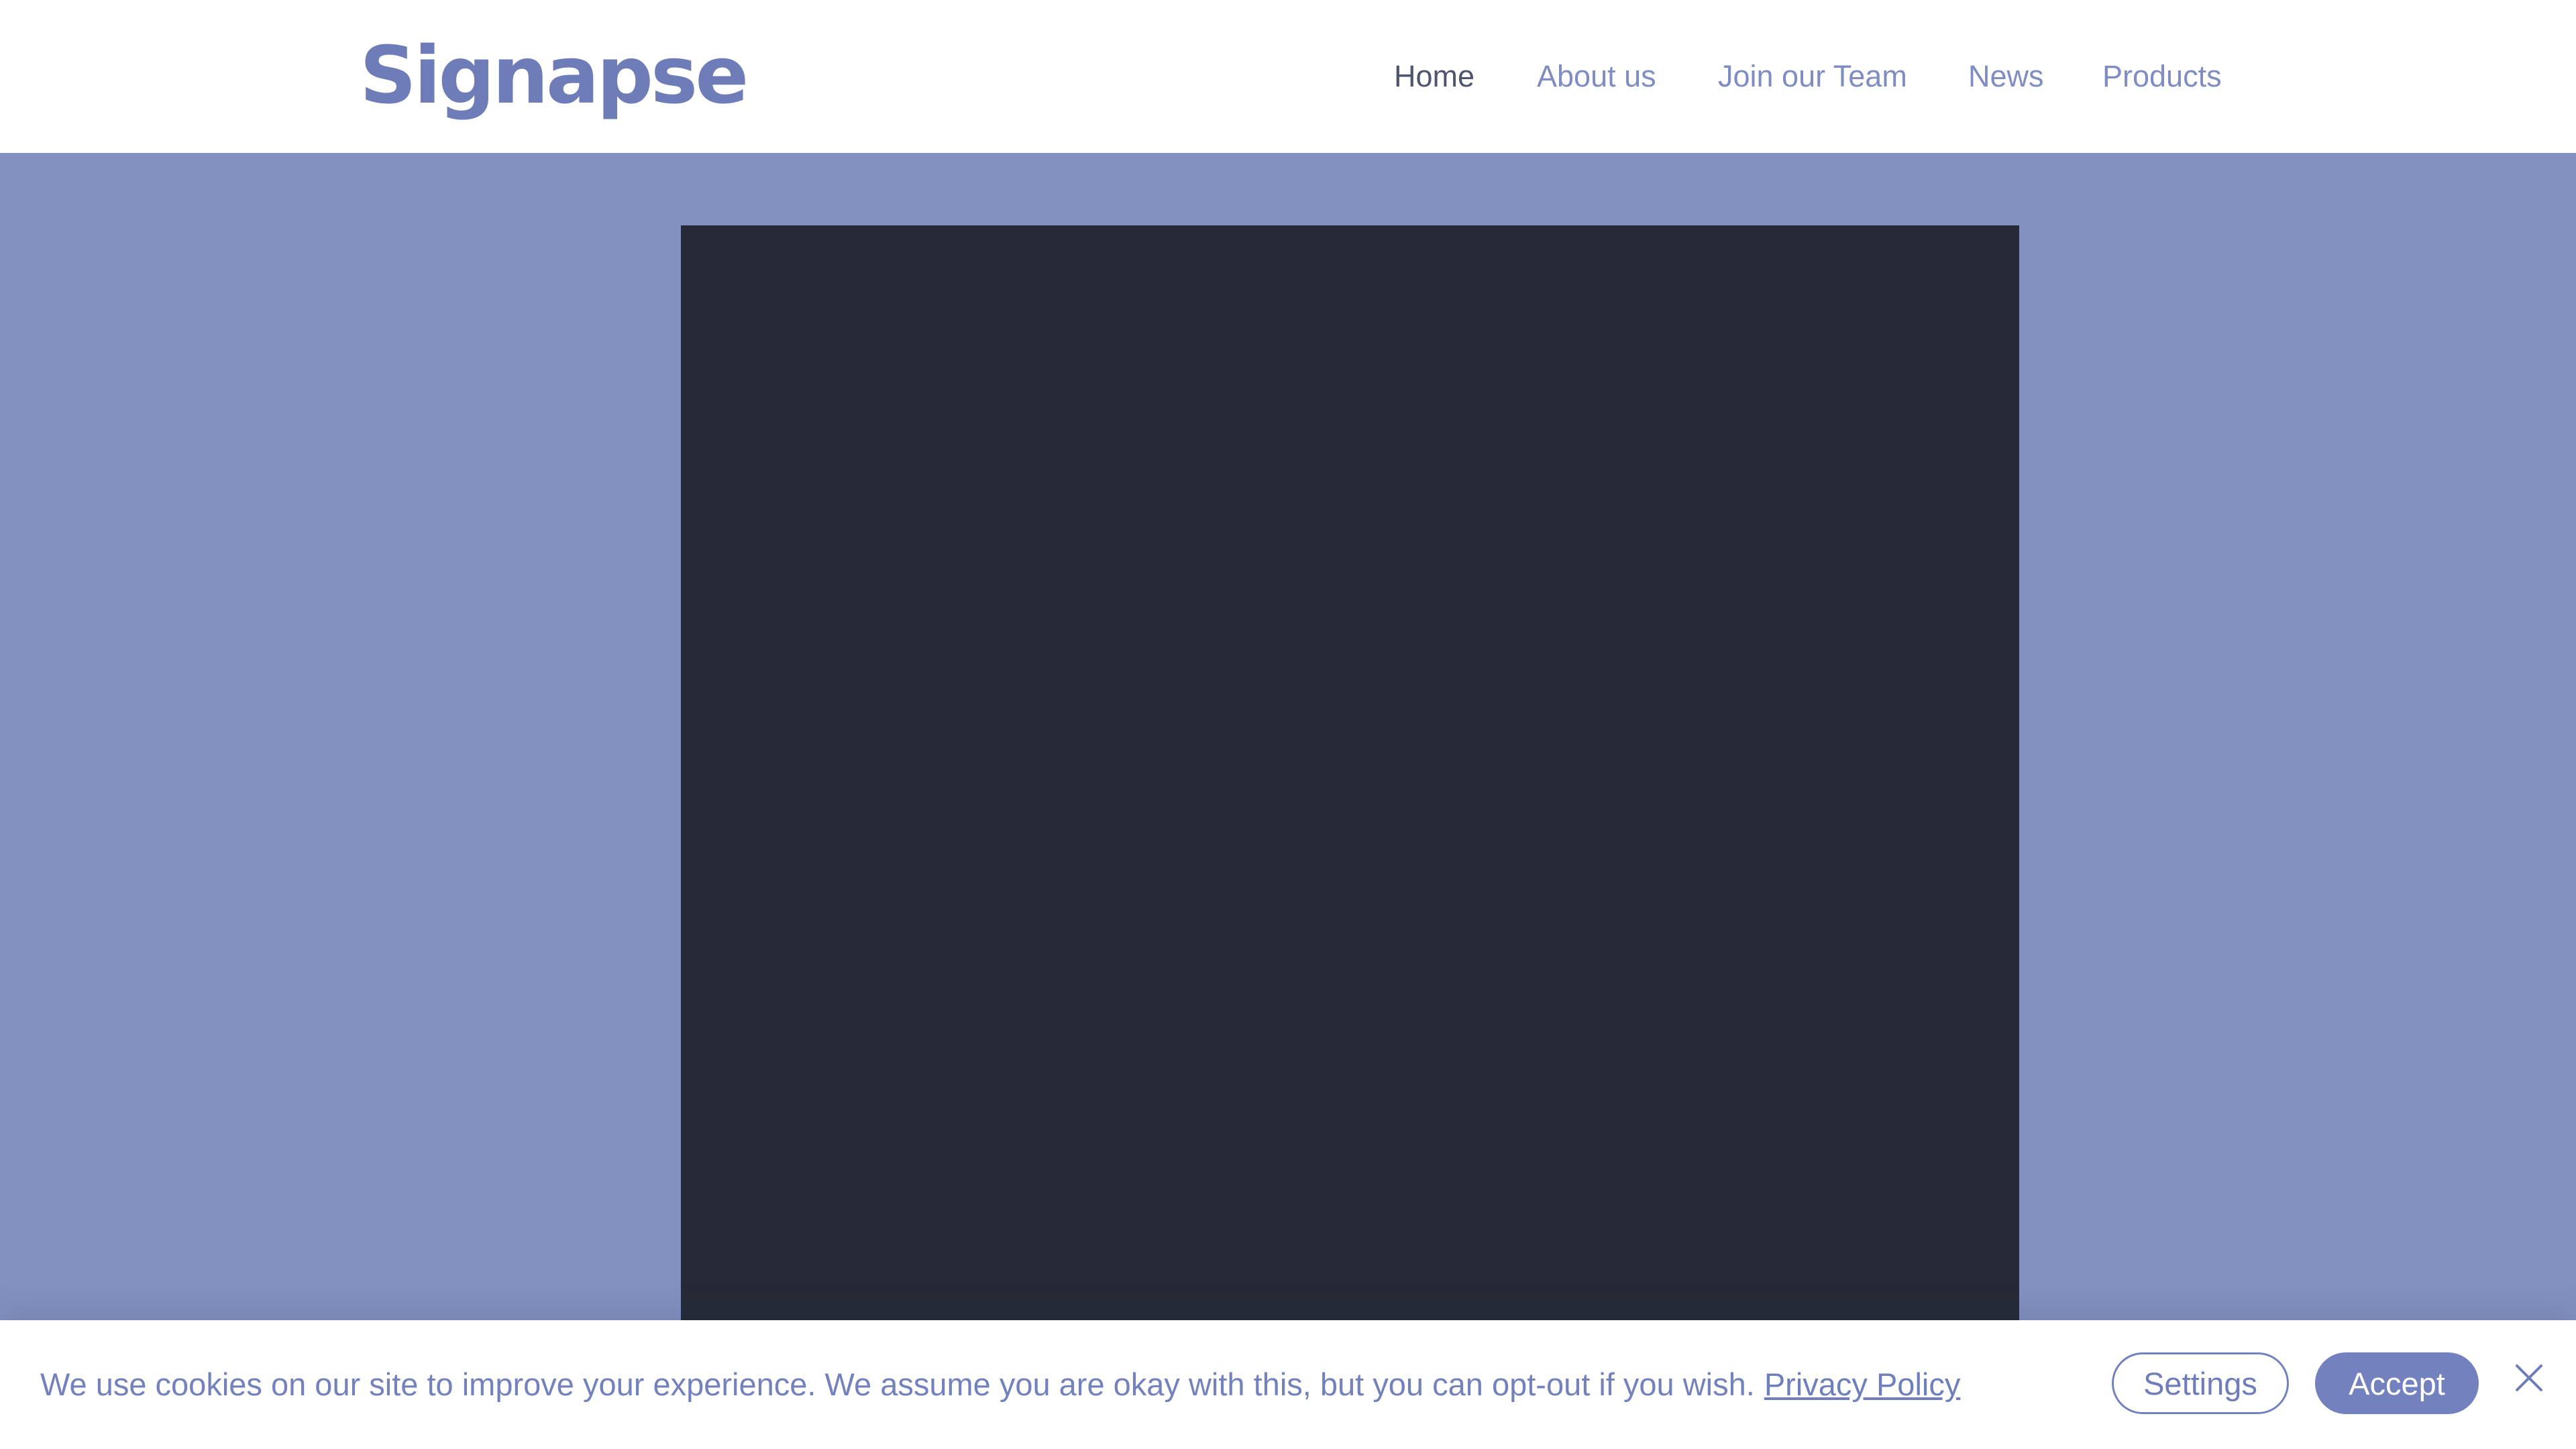 This screenshot has width=2576, height=1449. Describe the element at coordinates (2200, 1383) in the screenshot. I see `cookie-settings-button: Settings` at that location.